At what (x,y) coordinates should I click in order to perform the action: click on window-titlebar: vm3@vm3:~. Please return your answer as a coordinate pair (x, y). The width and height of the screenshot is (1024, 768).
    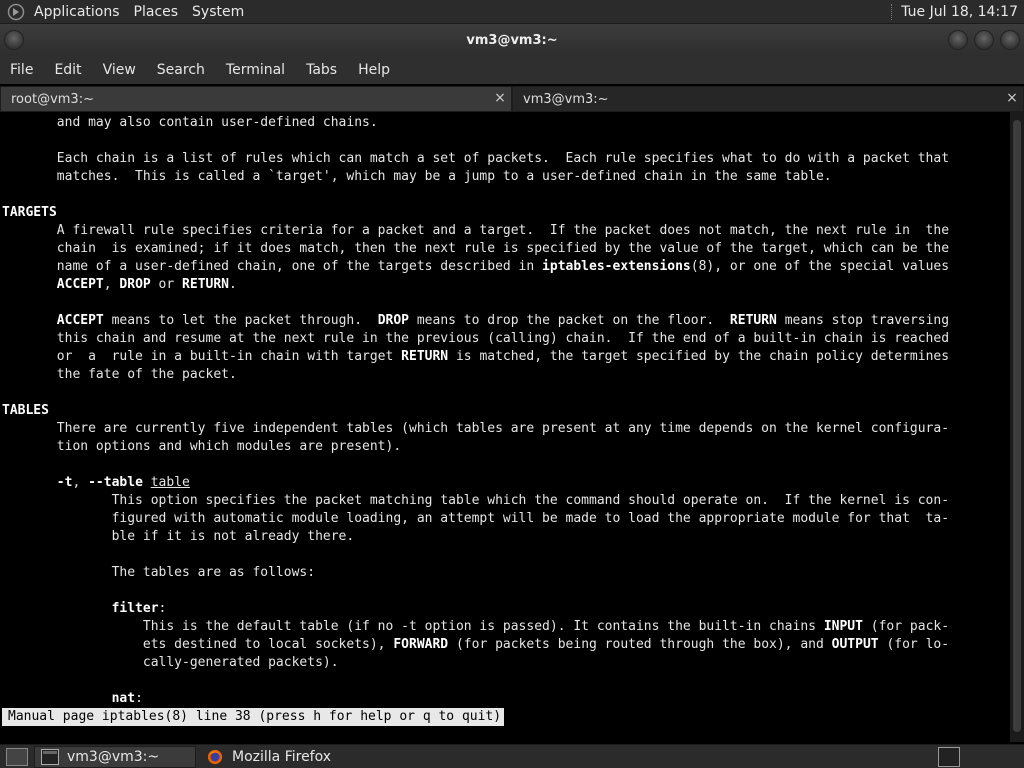
    Looking at the image, I should click on (512, 40).